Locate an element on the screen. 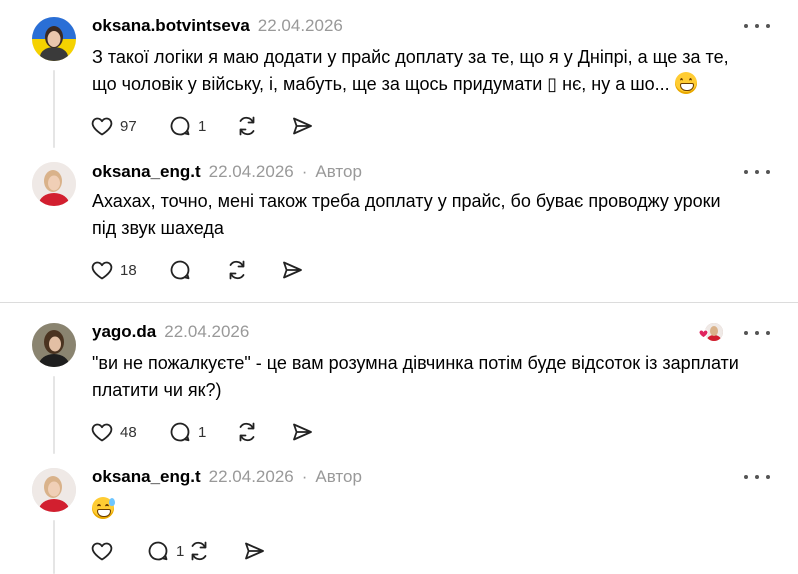 This screenshot has width=798, height=574. action-bar: 1 is located at coordinates (178, 551).